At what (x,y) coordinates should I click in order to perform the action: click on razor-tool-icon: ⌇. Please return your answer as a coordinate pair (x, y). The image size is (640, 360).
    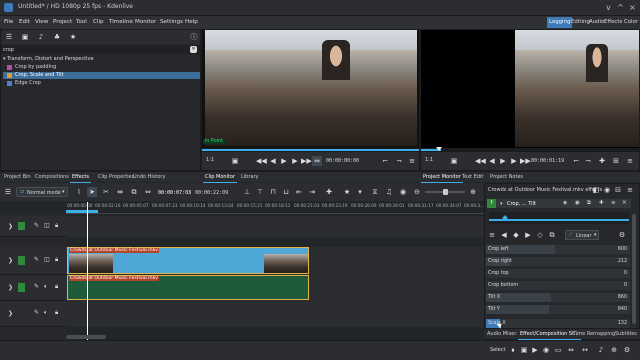
    Looking at the image, I should click on (79, 192).